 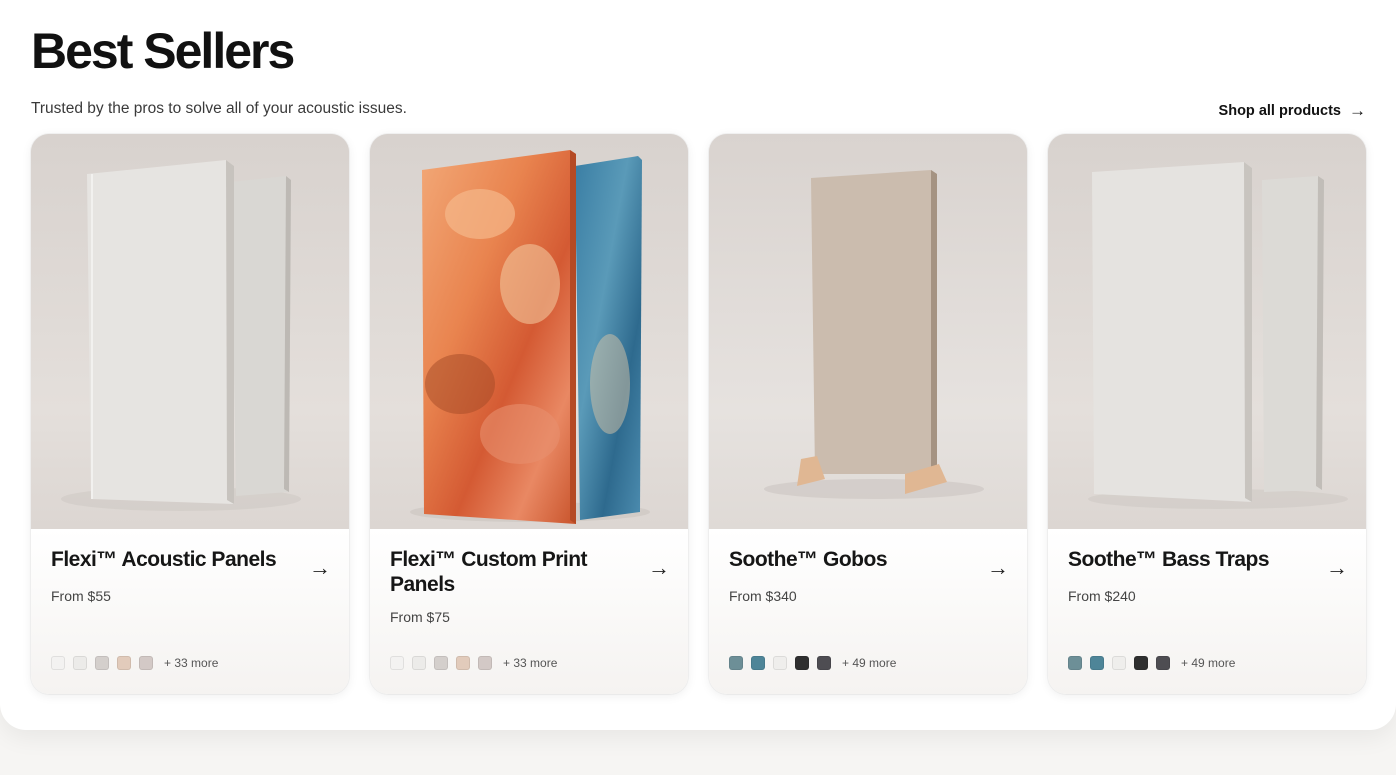 What do you see at coordinates (1207, 611) in the screenshot?
I see `product-info: Soothe™ Bass Traps → From $240 + 49 more` at bounding box center [1207, 611].